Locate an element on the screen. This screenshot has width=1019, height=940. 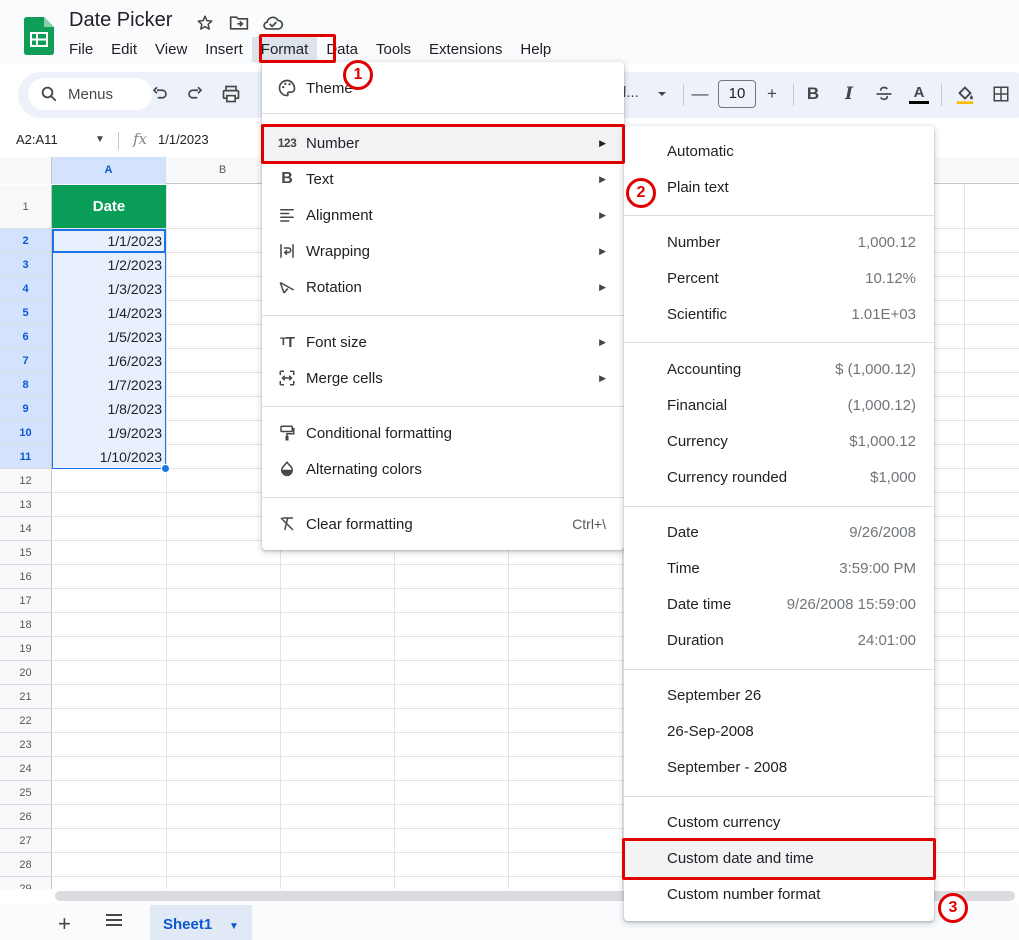
row-header: 6 is located at coordinates (26, 337).